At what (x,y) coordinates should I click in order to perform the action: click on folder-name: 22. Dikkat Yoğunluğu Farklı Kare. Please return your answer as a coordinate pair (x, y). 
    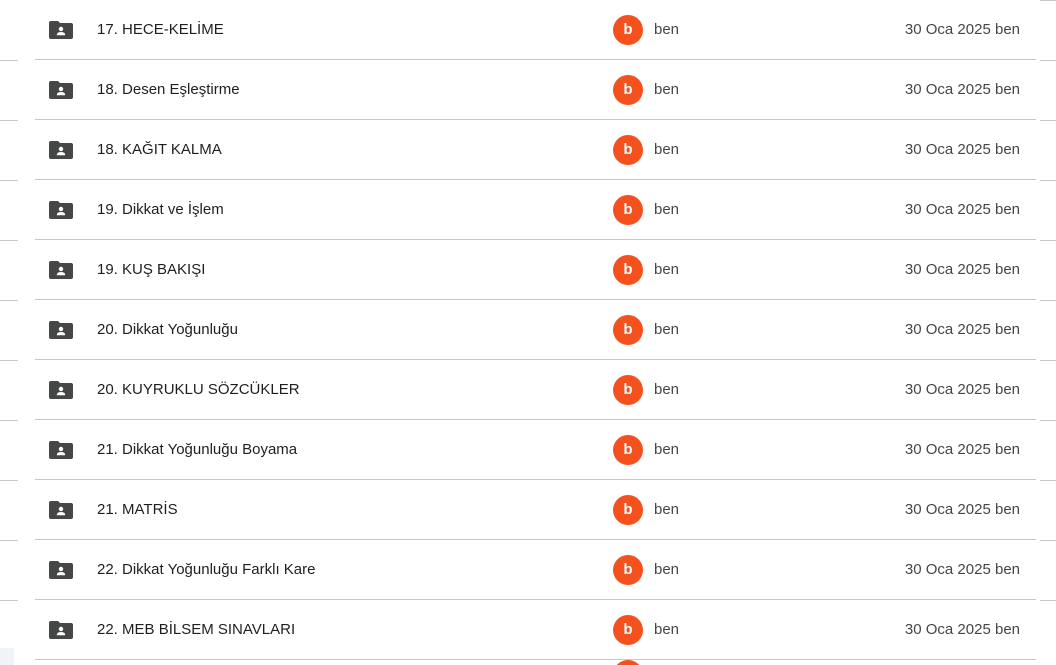
    Looking at the image, I should click on (206, 569).